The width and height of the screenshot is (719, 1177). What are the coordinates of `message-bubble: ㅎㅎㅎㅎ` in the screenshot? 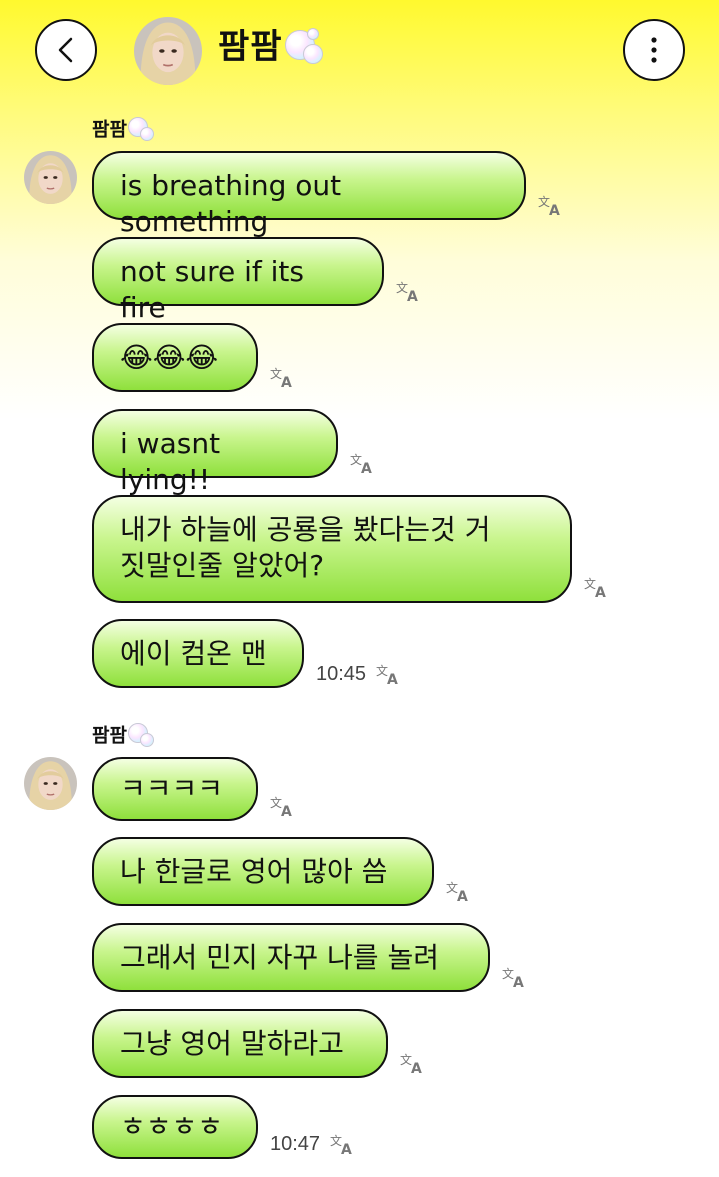 It's located at (175, 1127).